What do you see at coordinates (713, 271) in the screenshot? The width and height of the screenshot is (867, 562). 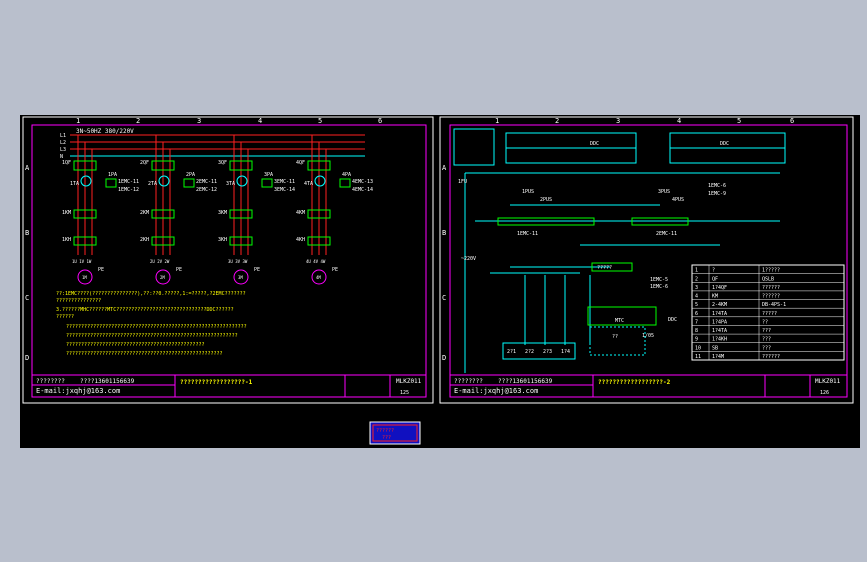 I see `bom-cell: ?` at bounding box center [713, 271].